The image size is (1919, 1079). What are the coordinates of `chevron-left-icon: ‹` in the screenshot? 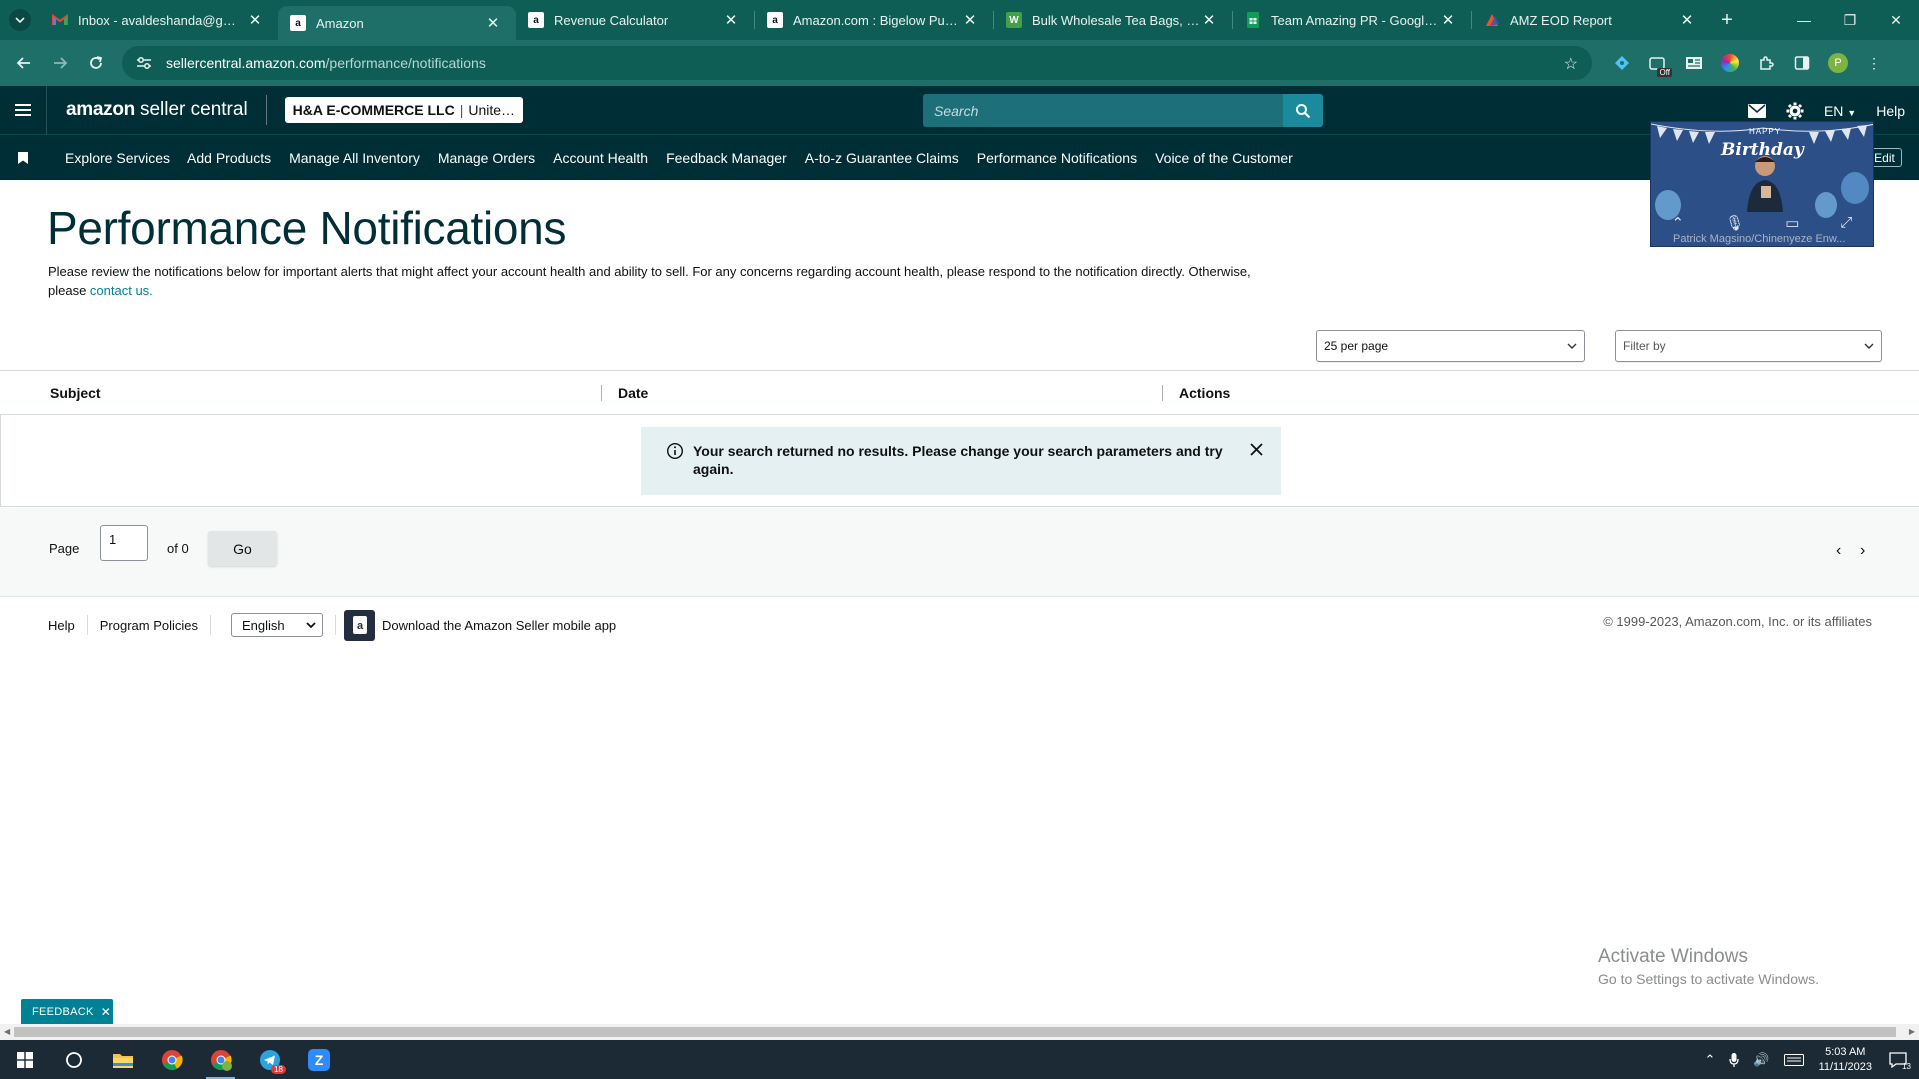 It's located at (1838, 551).